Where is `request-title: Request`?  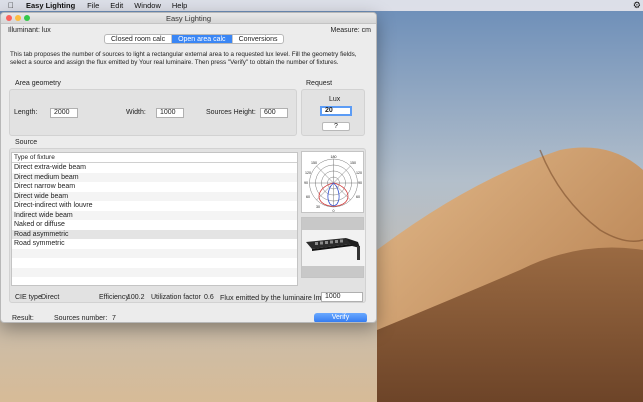
request-title: Request is located at coordinates (319, 83).